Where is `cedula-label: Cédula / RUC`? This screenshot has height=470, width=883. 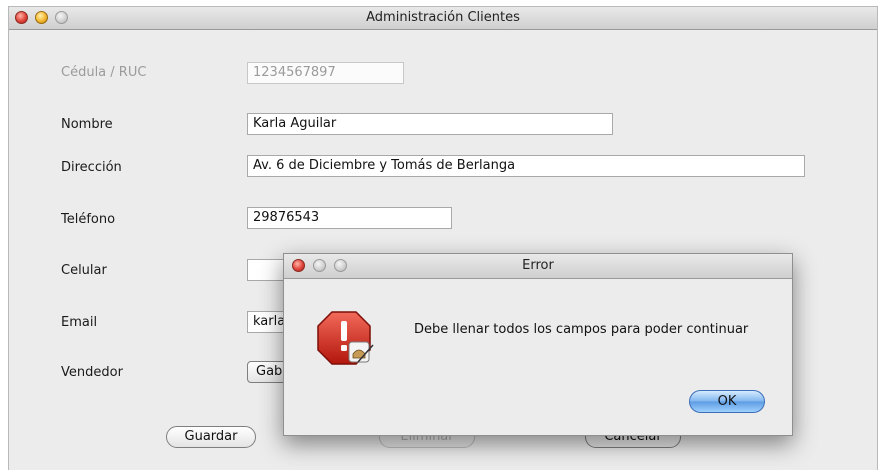
cedula-label: Cédula / RUC is located at coordinates (104, 72).